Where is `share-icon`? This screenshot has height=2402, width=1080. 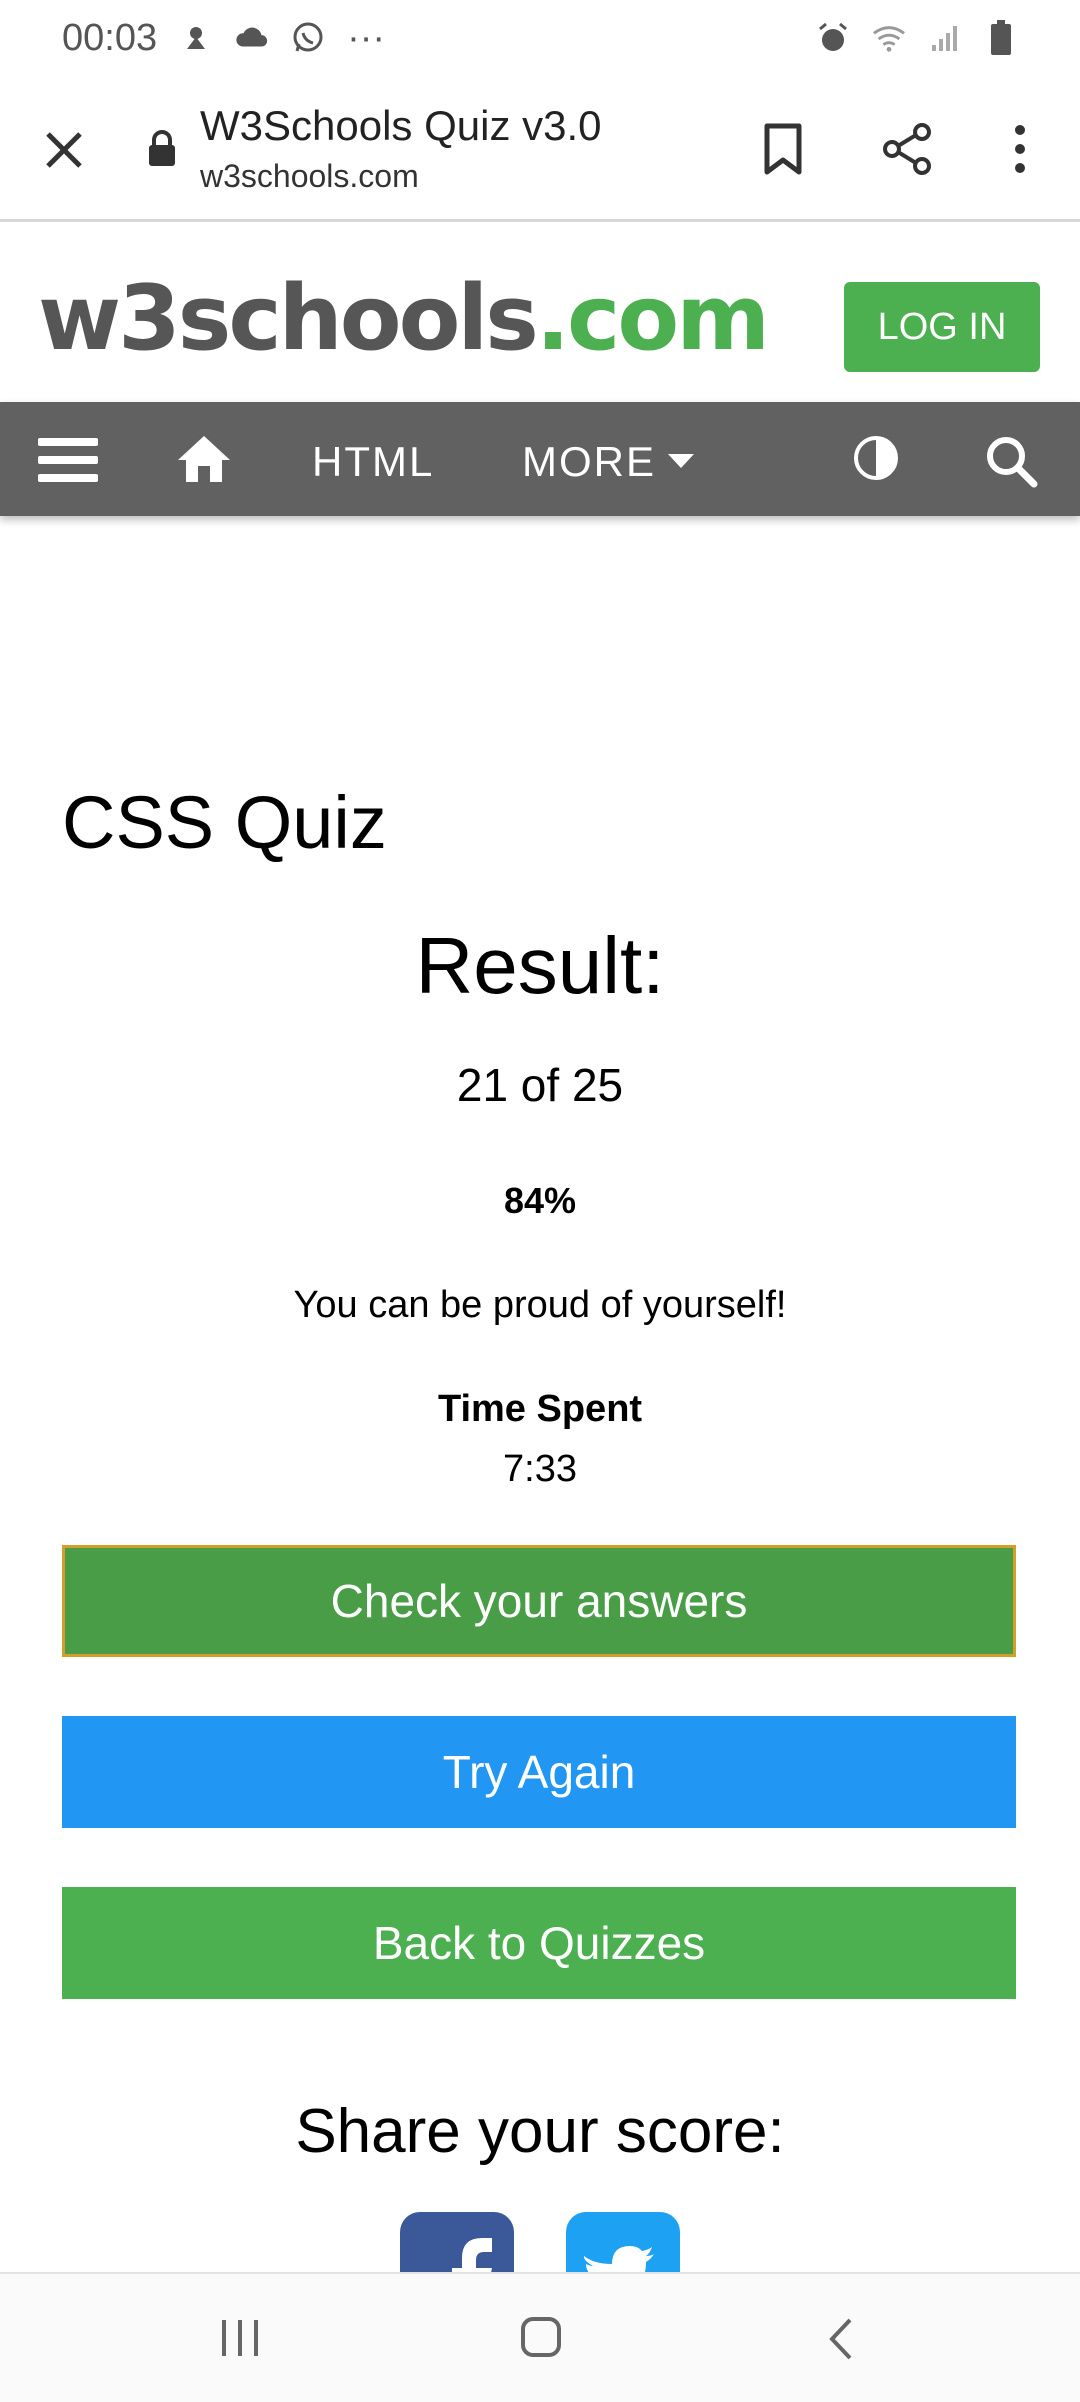 share-icon is located at coordinates (907, 149).